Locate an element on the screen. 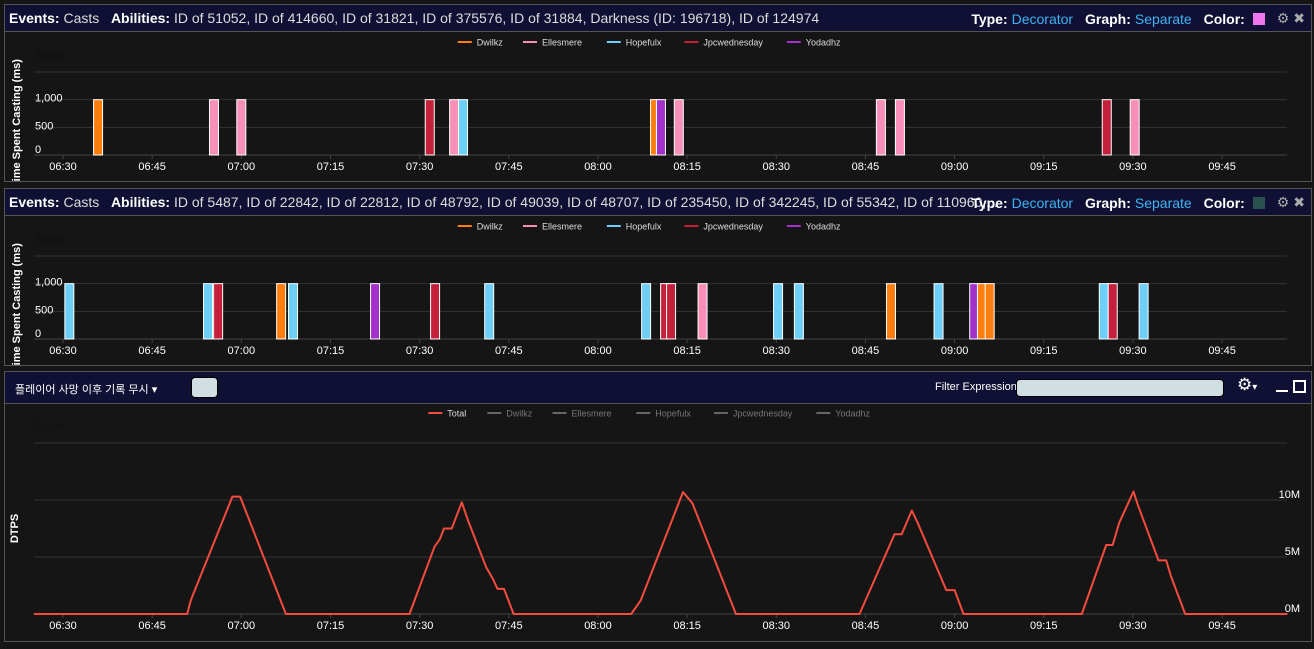 The width and height of the screenshot is (1314, 649). color-input is located at coordinates (204, 387).